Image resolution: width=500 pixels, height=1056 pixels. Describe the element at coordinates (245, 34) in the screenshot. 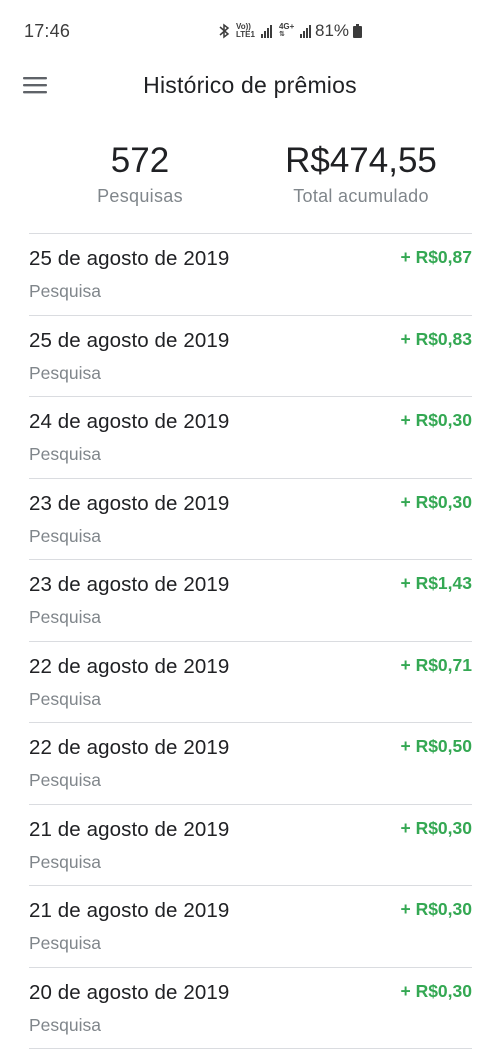

I see `lte-label: LTE1` at that location.